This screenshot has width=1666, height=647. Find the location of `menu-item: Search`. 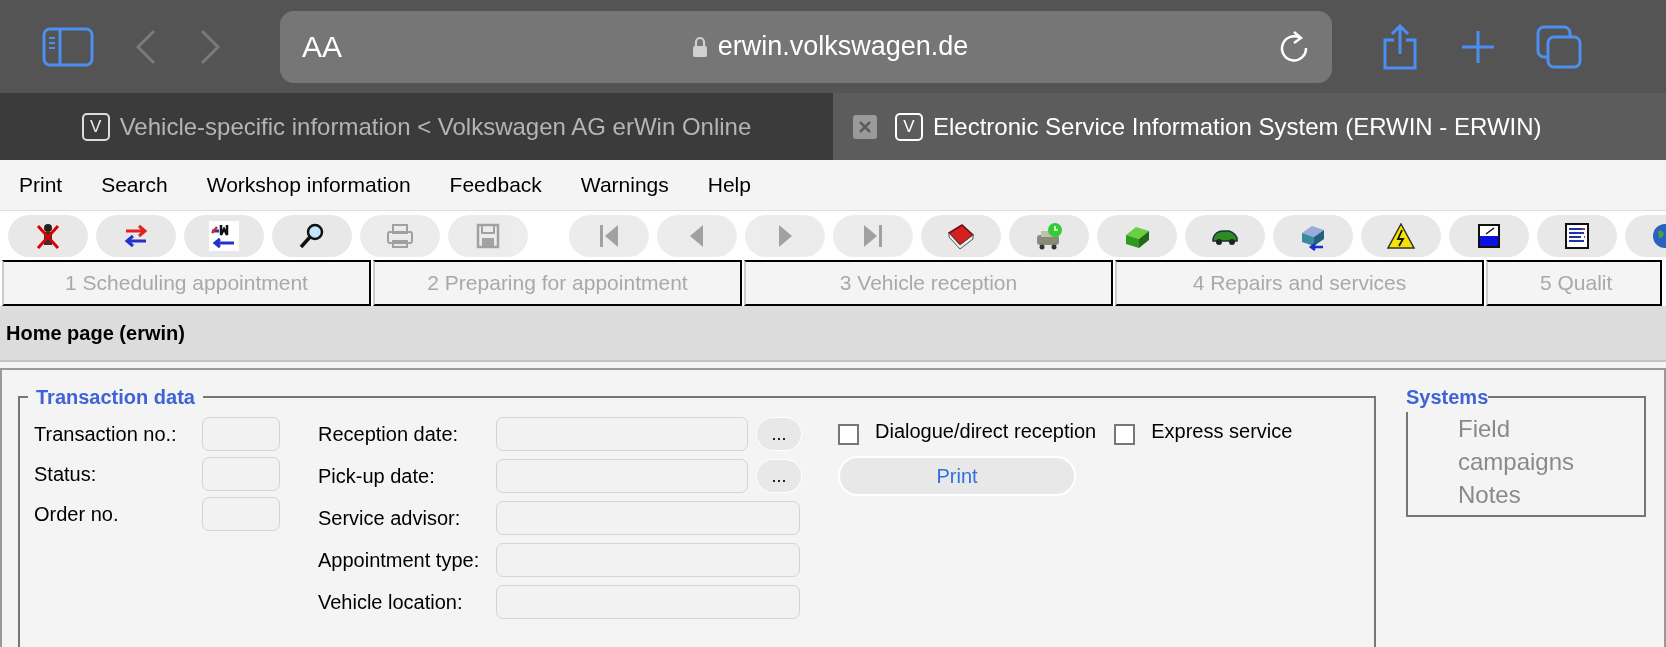

menu-item: Search is located at coordinates (134, 185).